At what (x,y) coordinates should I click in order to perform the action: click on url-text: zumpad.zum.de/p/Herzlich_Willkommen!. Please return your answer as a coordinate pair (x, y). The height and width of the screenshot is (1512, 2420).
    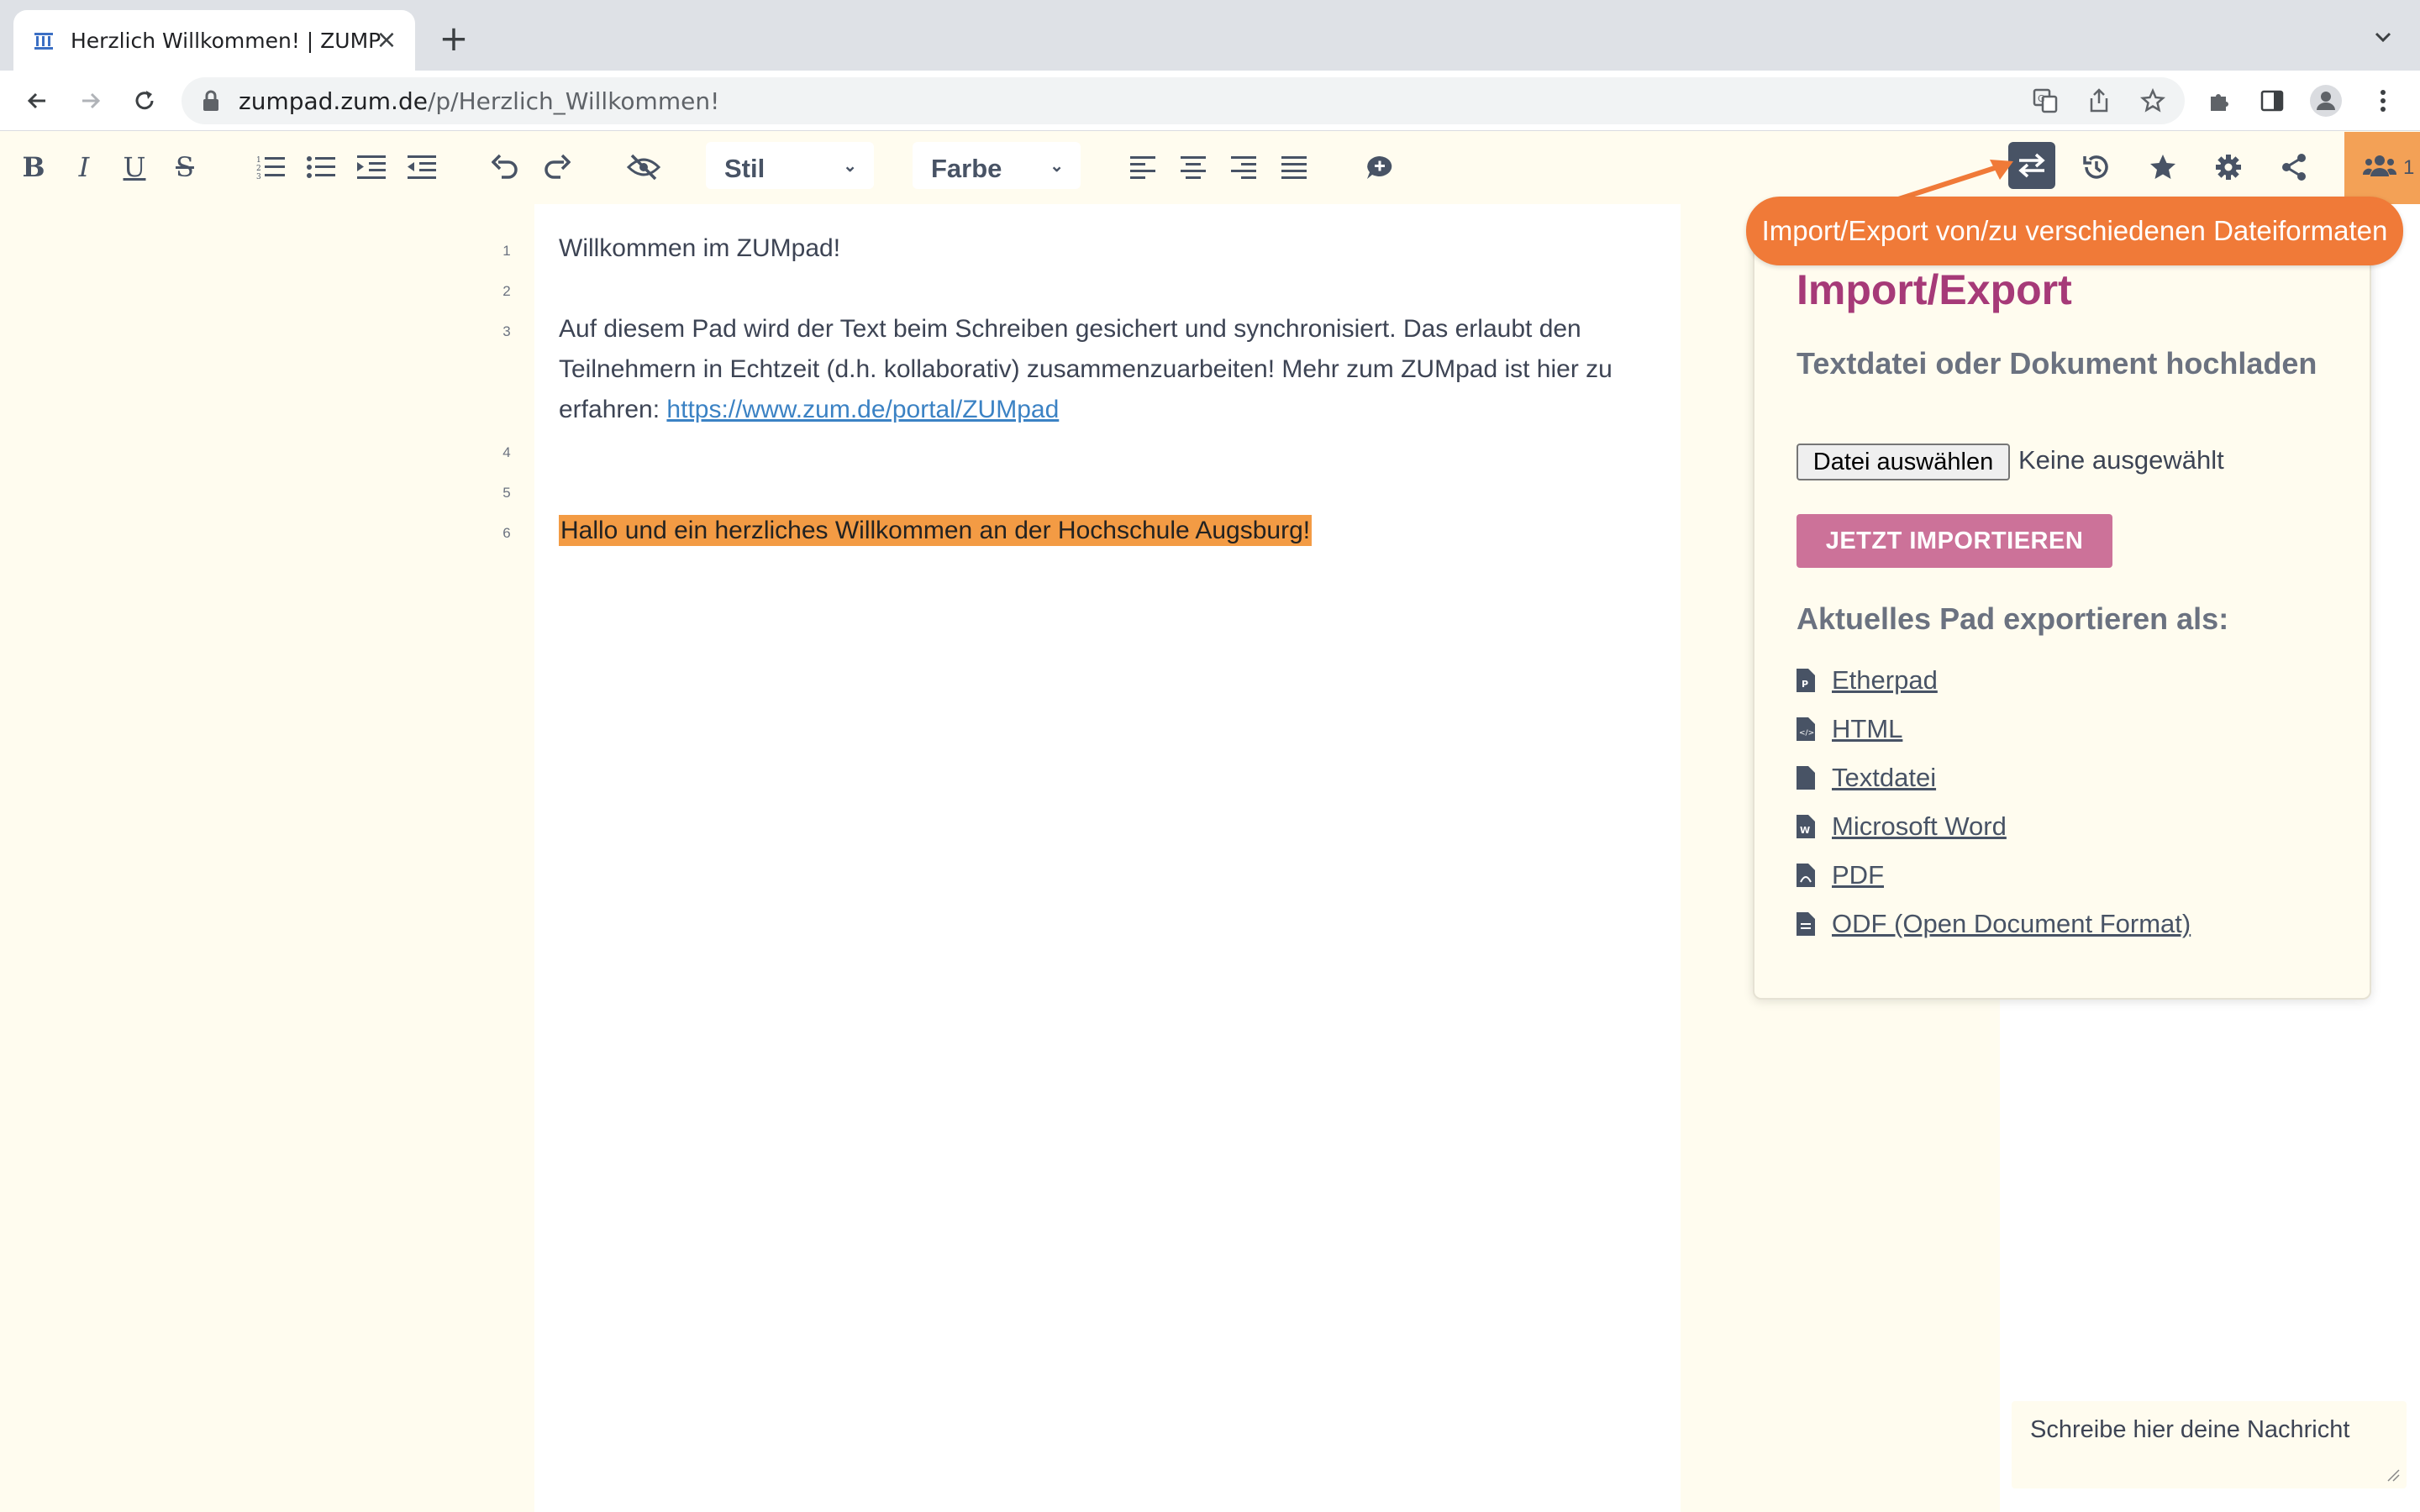
    Looking at the image, I should click on (480, 101).